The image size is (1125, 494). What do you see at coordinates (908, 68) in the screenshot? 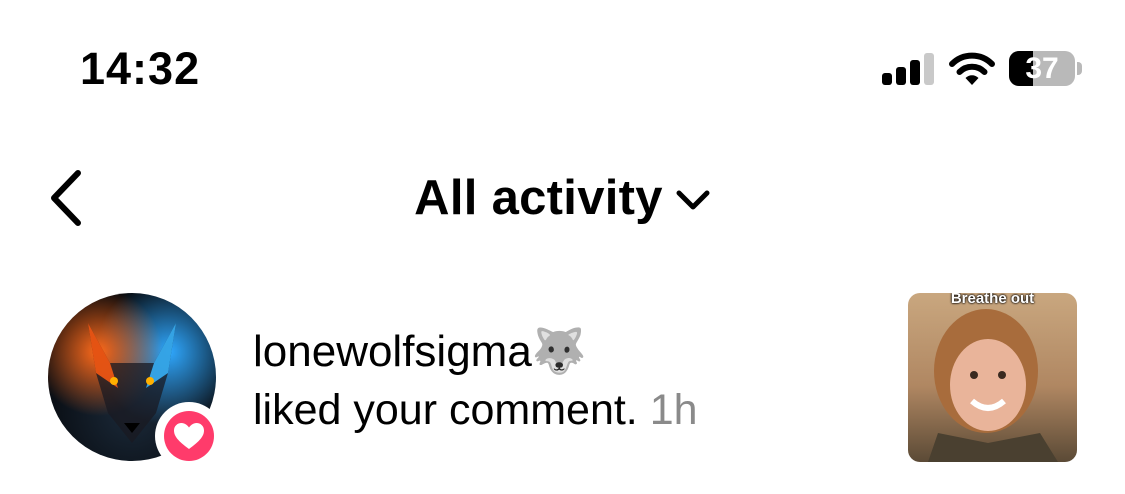
I see `cellular-signal-icon` at bounding box center [908, 68].